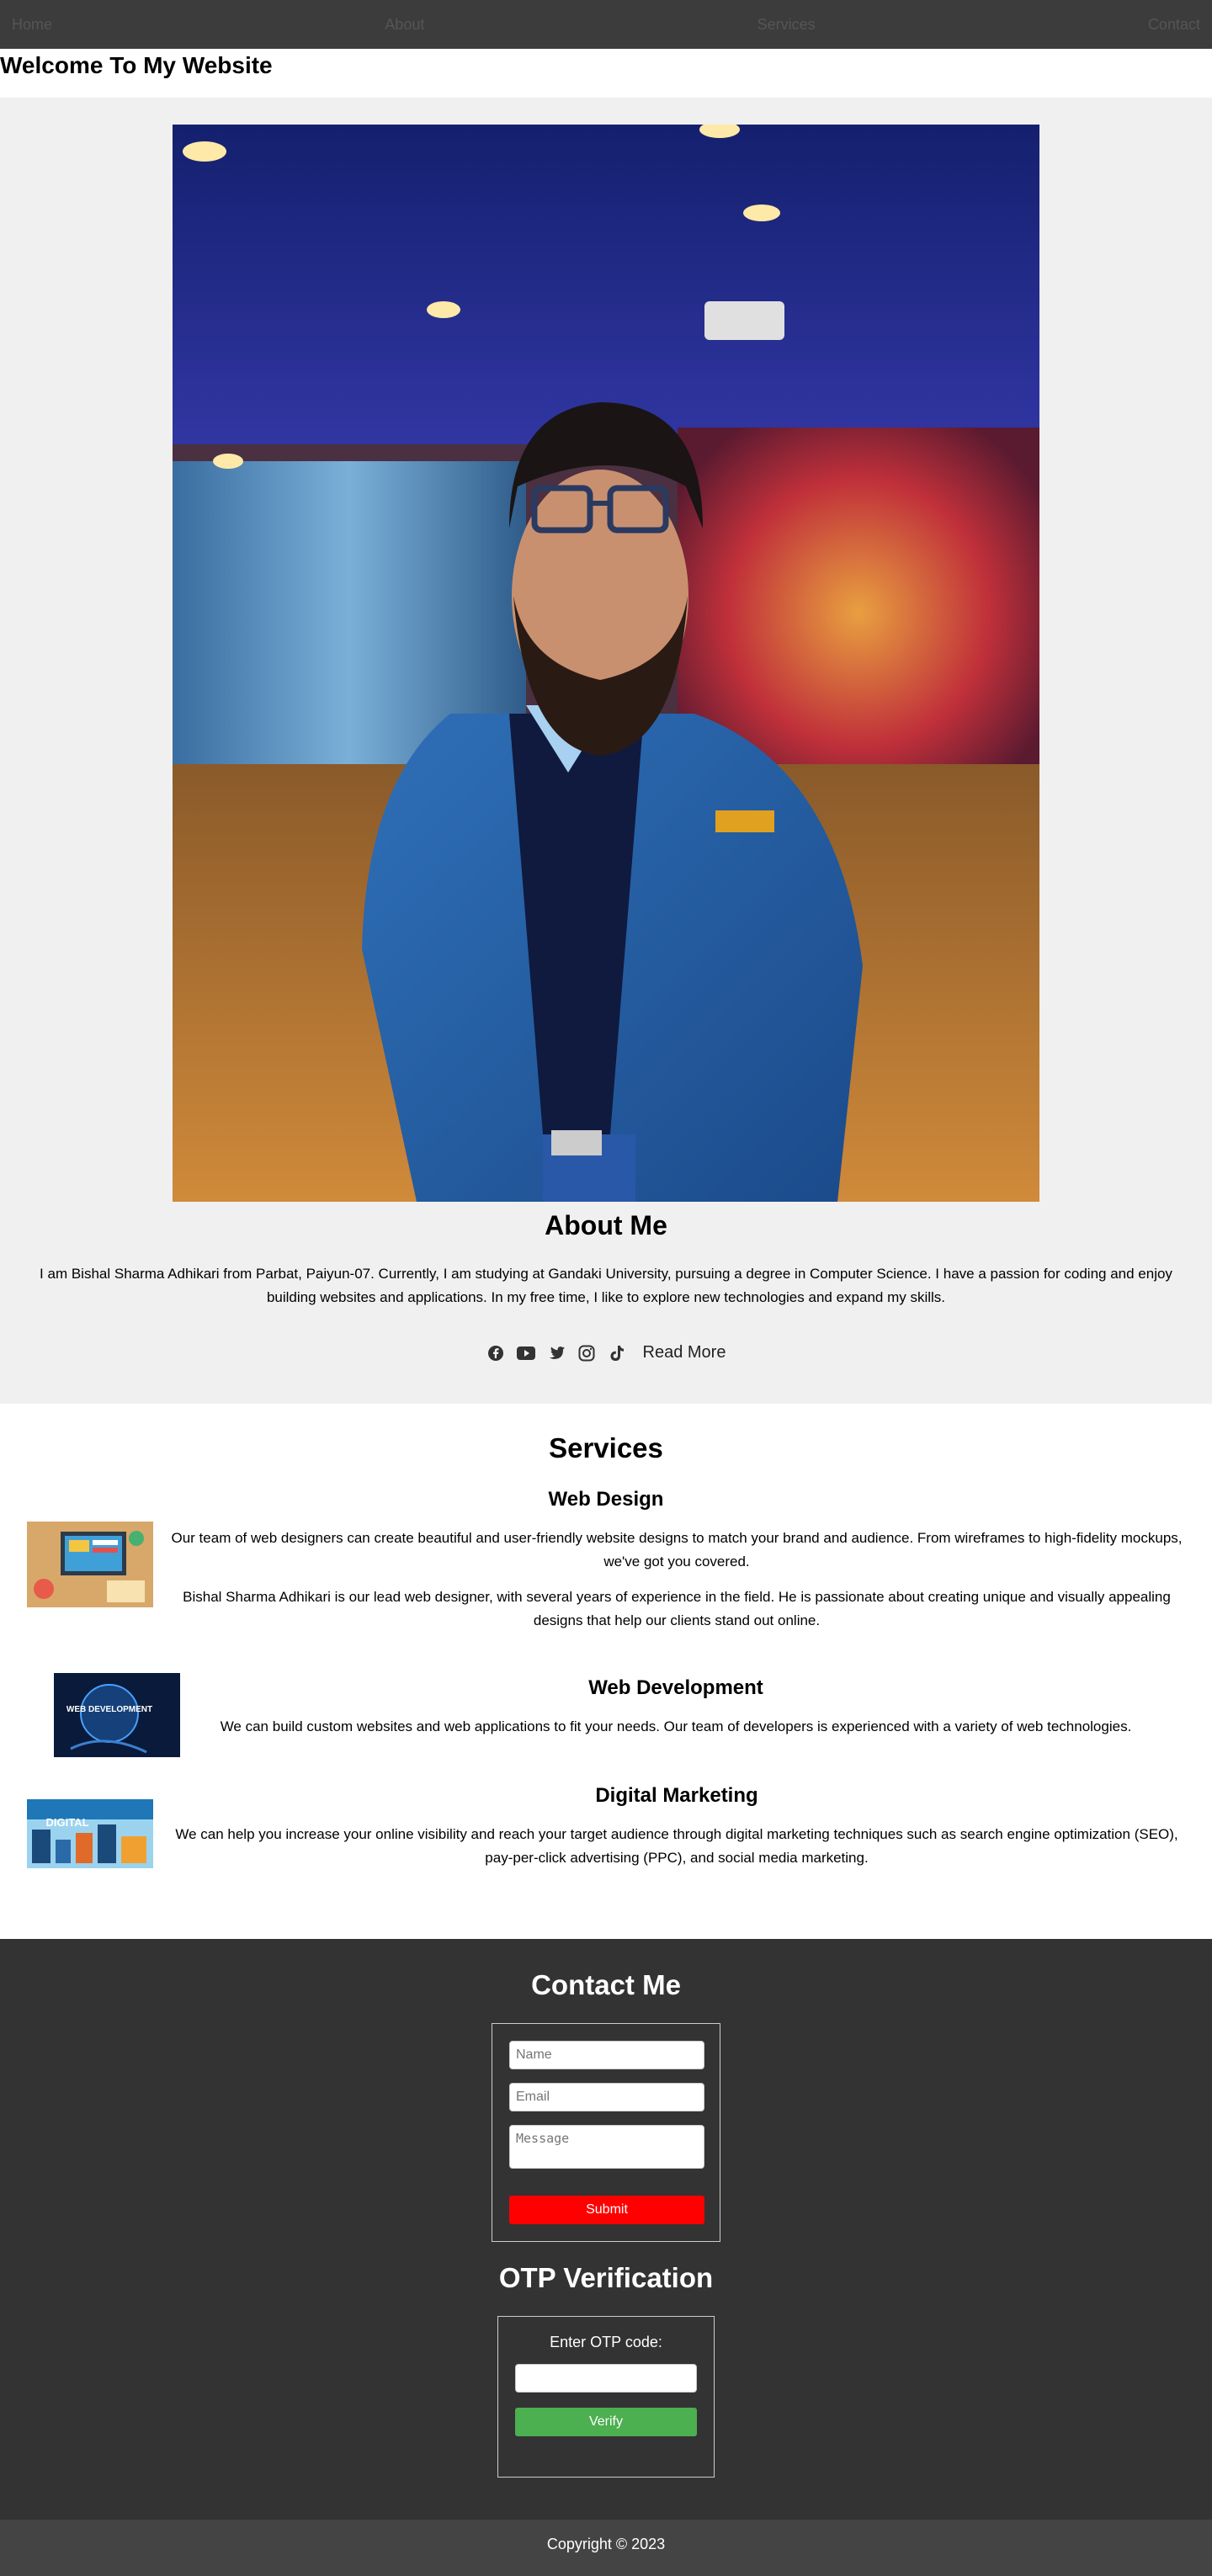 Image resolution: width=1212 pixels, height=2576 pixels. I want to click on about-title: About Me, so click(606, 1225).